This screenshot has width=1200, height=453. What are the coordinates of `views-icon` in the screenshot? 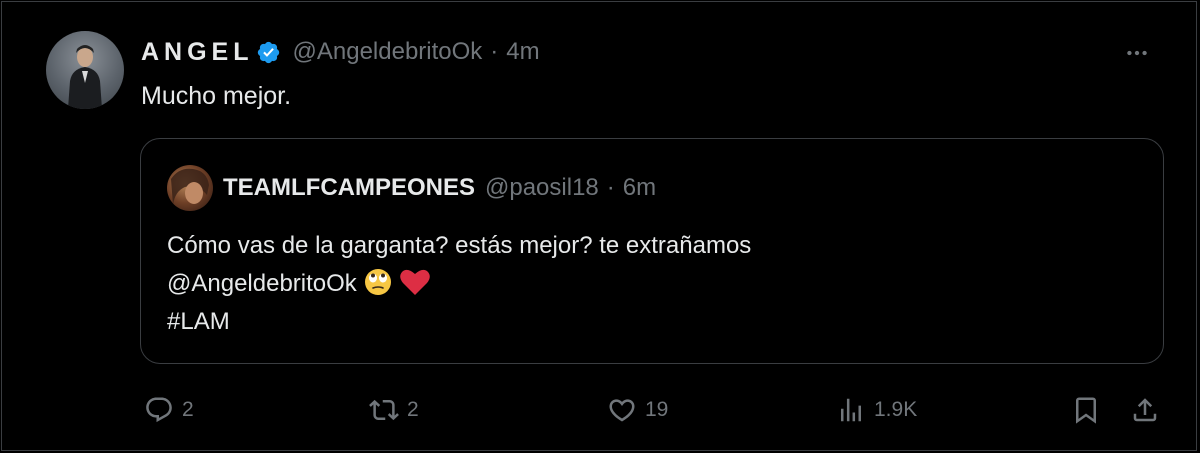 It's located at (851, 410).